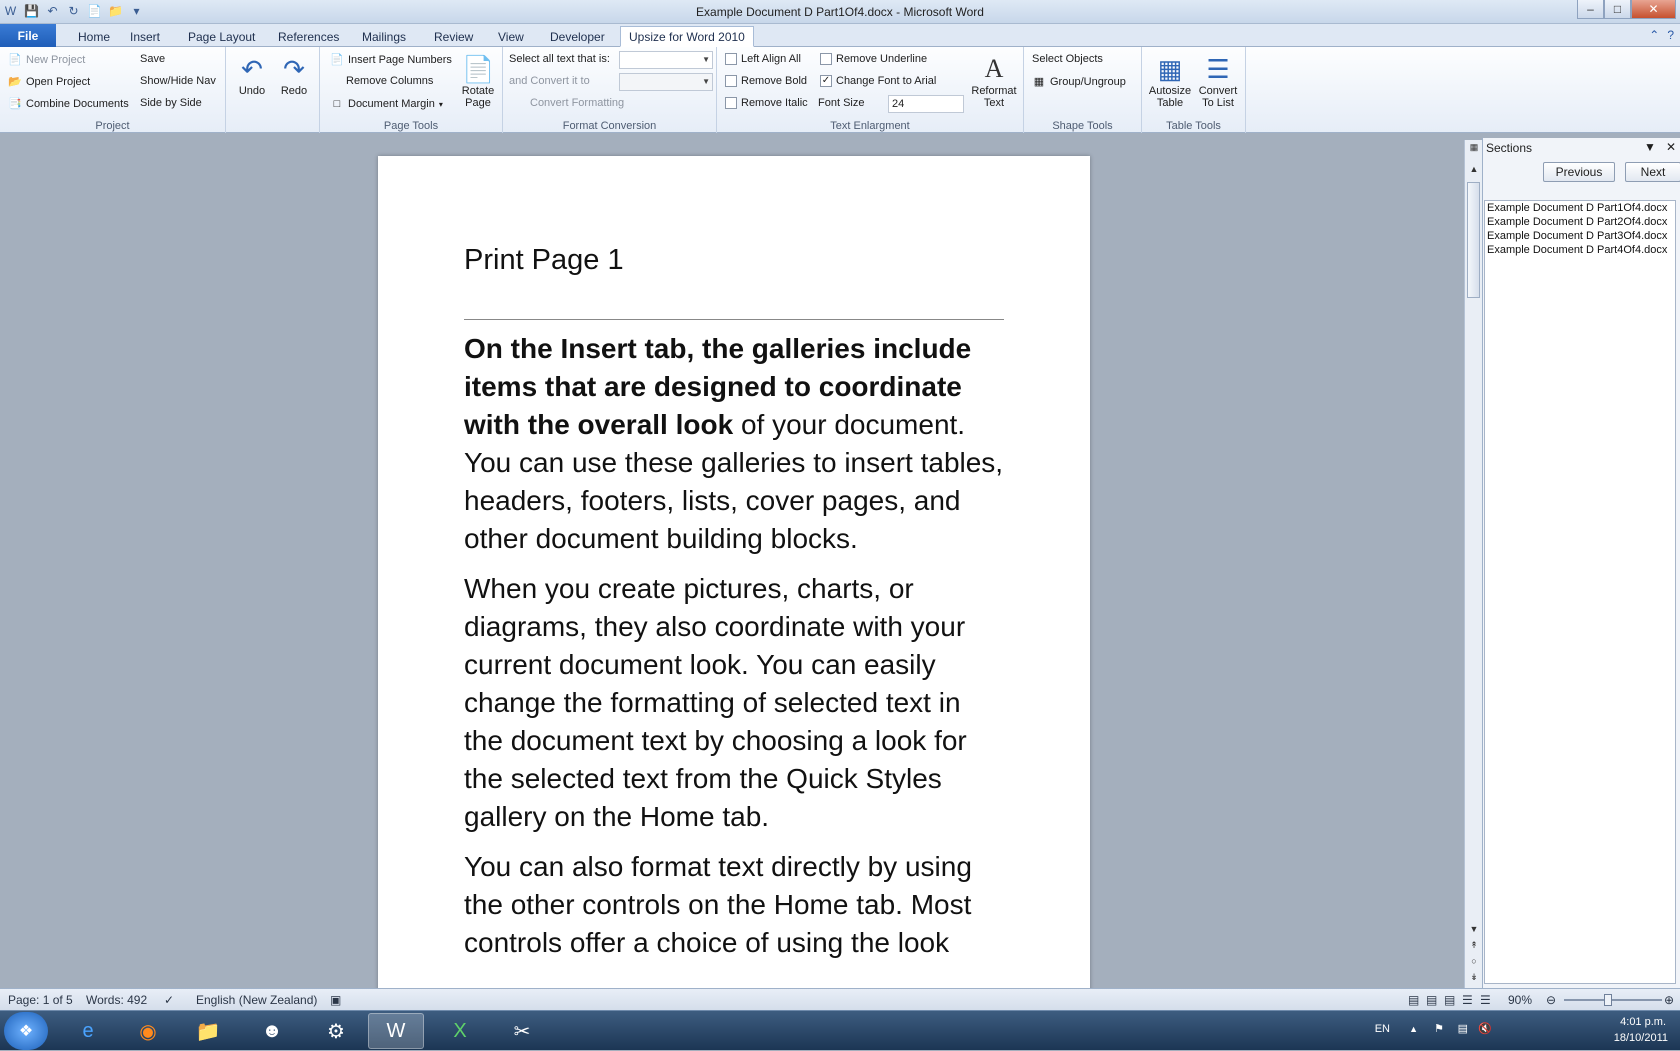 The height and width of the screenshot is (1051, 1680). Describe the element at coordinates (336, 1031) in the screenshot. I see `app-icon: ⚙` at that location.